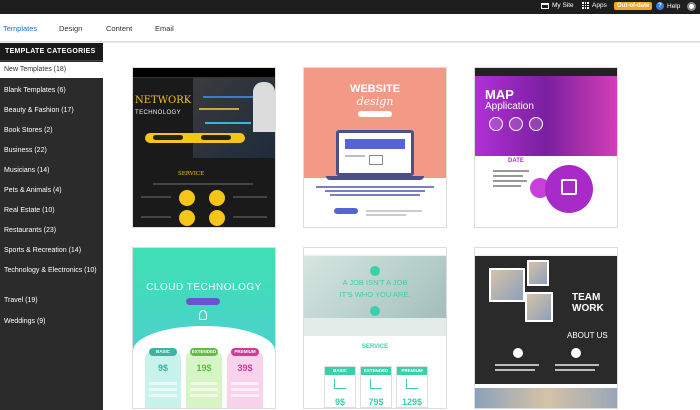  Describe the element at coordinates (376, 402) in the screenshot. I see `tier-price: 79$` at that location.